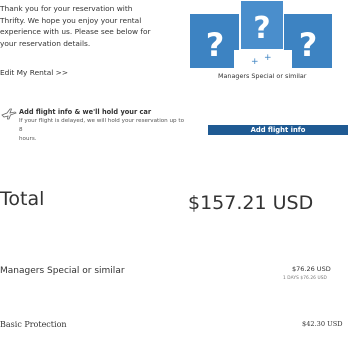 The width and height of the screenshot is (348, 348). I want to click on flight-info-title: Add flight info & we'll hold your car, so click(85, 112).